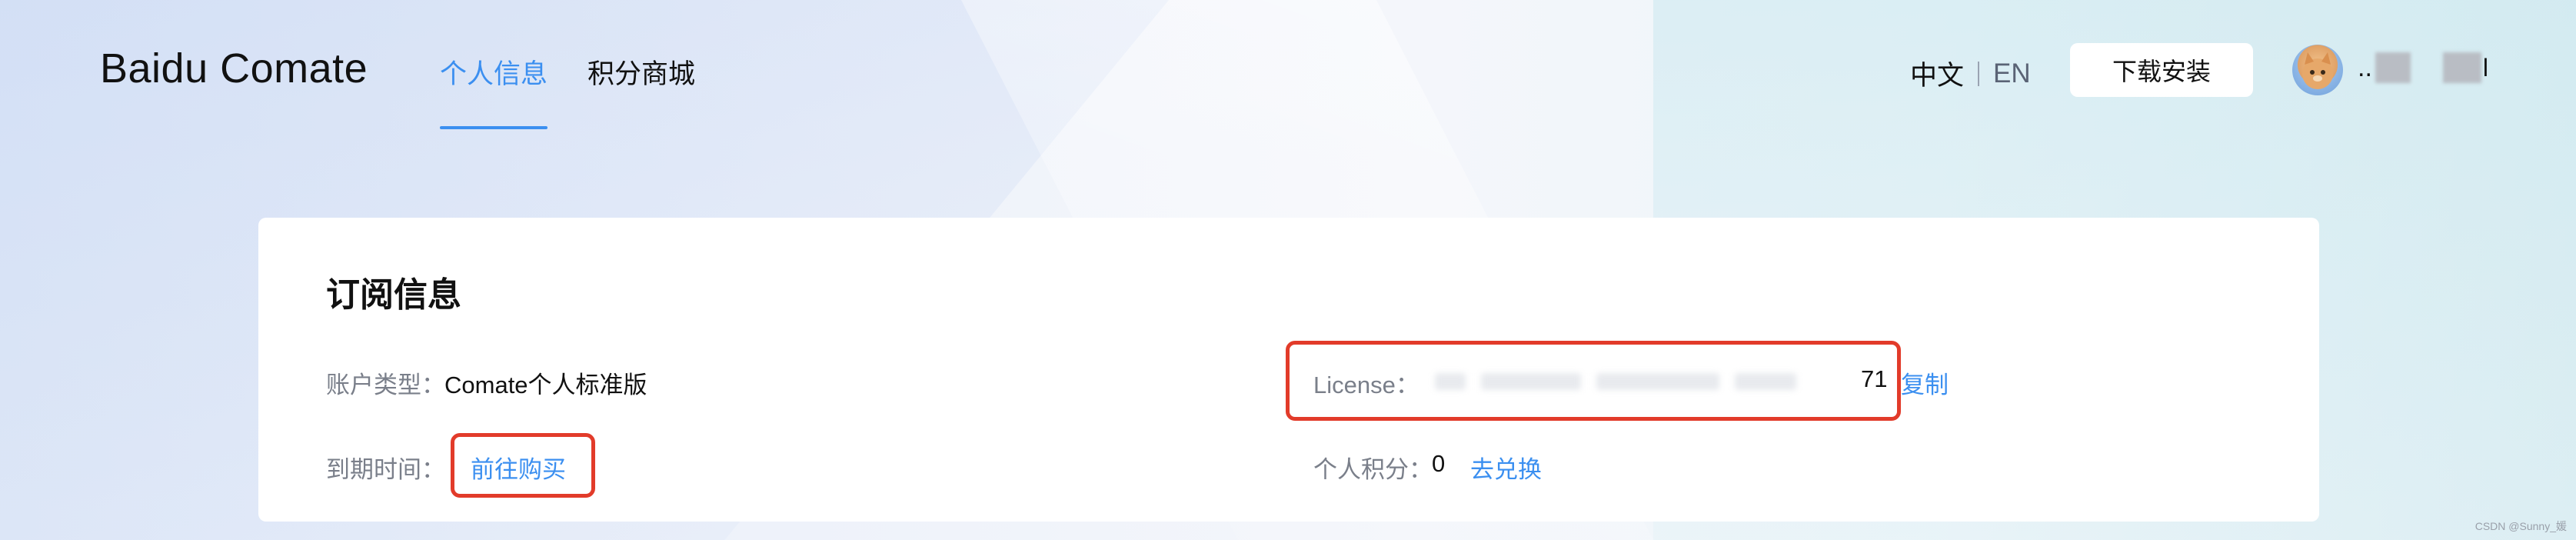 The width and height of the screenshot is (2576, 540). Describe the element at coordinates (545, 385) in the screenshot. I see `account-type-value: Comate个人标准版` at that location.